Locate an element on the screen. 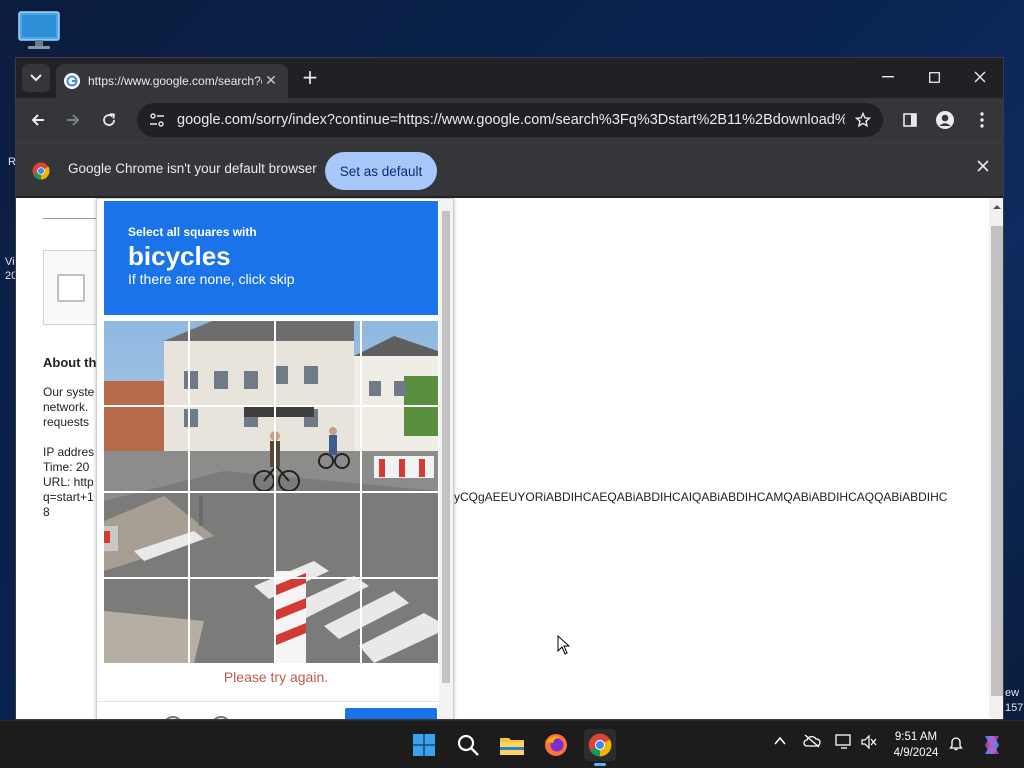 The image size is (1024, 768). recaptcha-checkbox is located at coordinates (71, 288).